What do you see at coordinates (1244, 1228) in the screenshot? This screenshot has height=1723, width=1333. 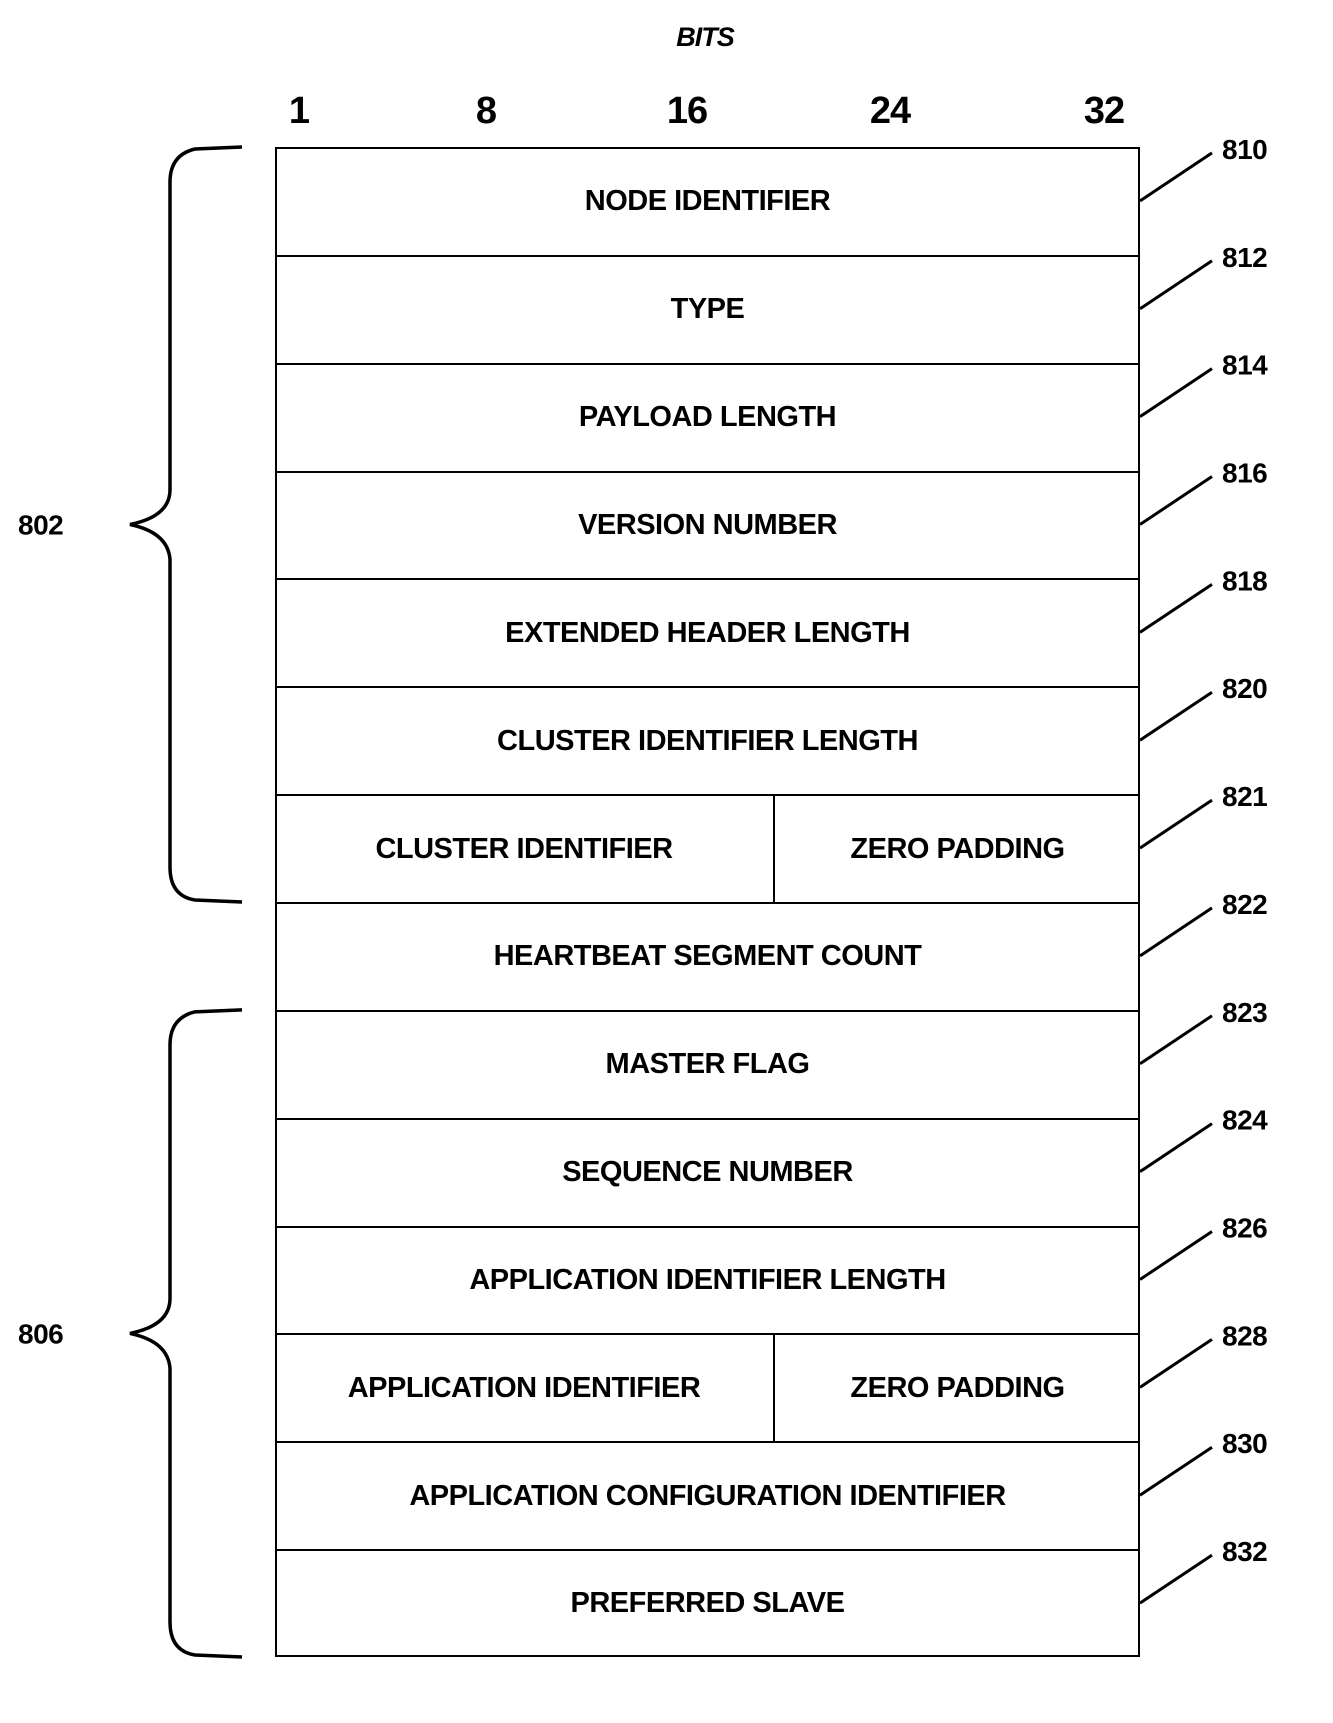 I see `reference-label-826: 826` at bounding box center [1244, 1228].